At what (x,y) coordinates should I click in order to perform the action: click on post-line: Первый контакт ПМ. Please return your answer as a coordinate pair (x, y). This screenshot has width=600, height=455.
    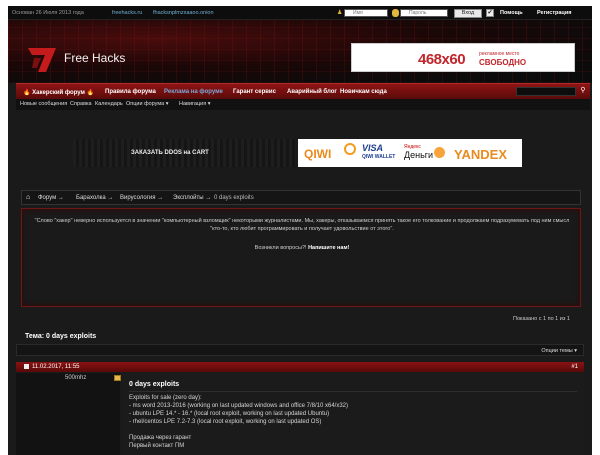
    Looking at the image, I should click on (157, 446).